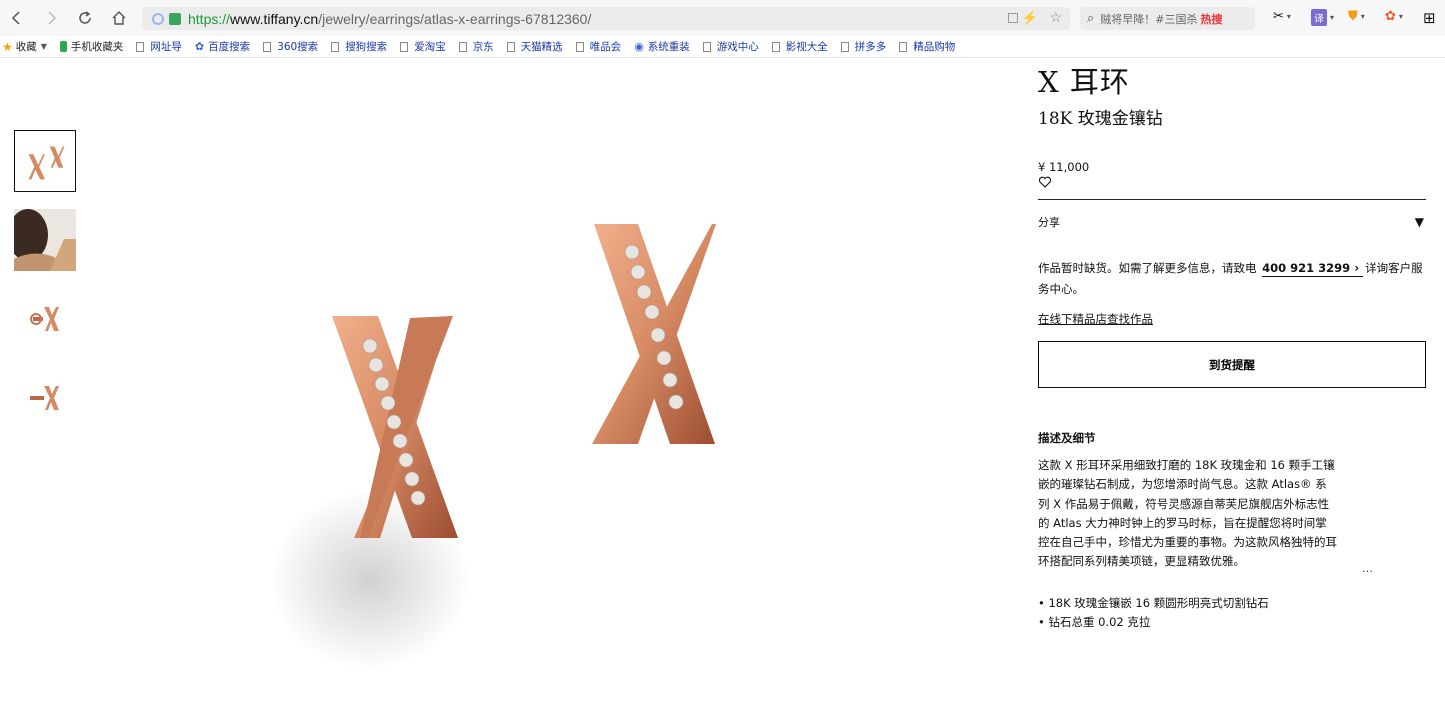 This screenshot has width=1445, height=709. Describe the element at coordinates (63, 46) in the screenshot. I see `phone-icon` at that location.